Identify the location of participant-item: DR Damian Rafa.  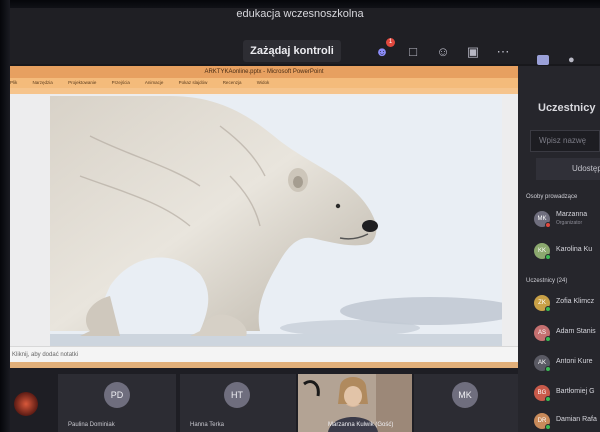
(567, 421).